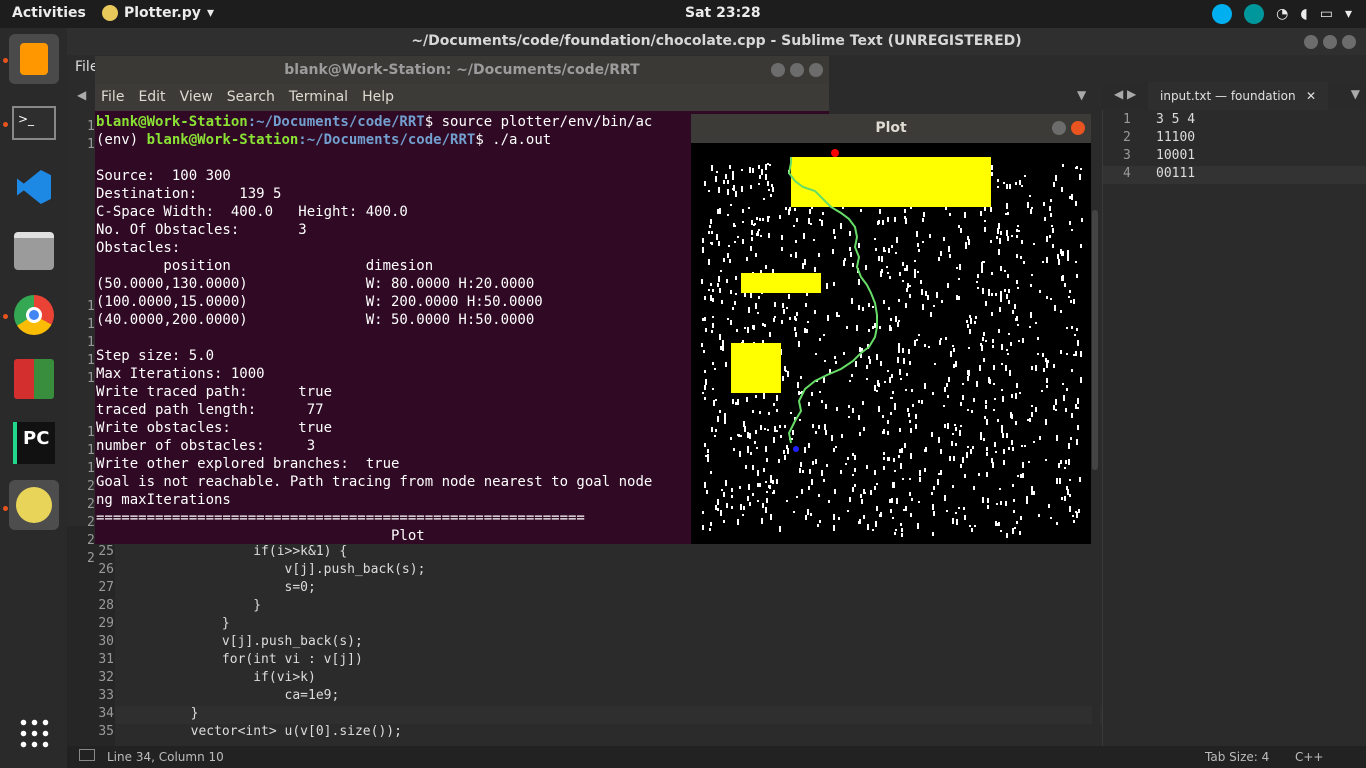 This screenshot has height=768, width=1366. What do you see at coordinates (106, 605) in the screenshot?
I see `line-number: 28` at bounding box center [106, 605].